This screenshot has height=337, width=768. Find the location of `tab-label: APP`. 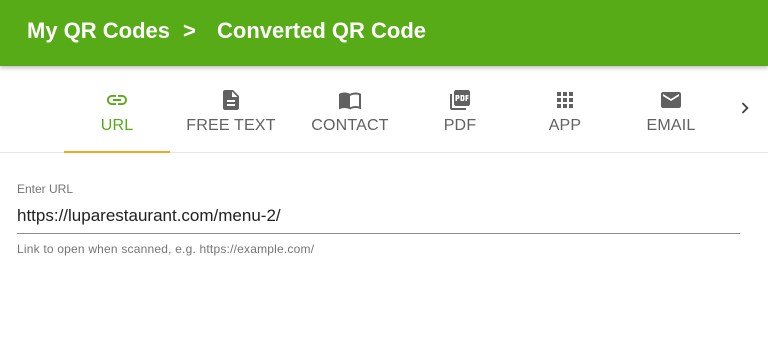

tab-label: APP is located at coordinates (565, 125).